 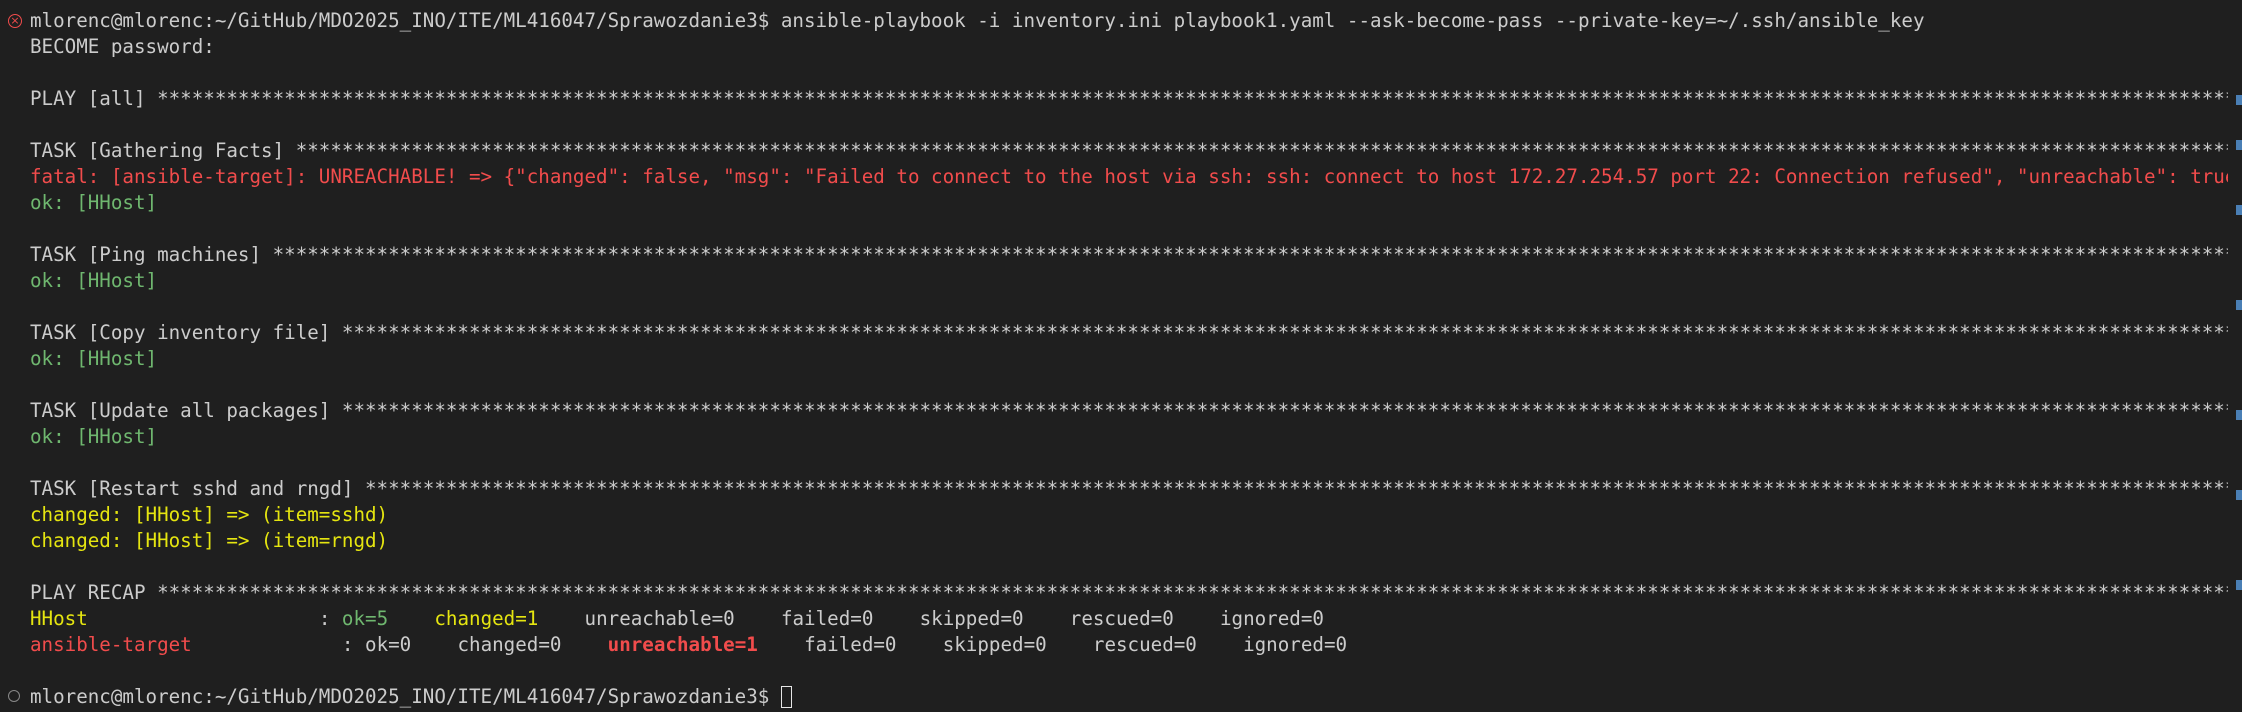 What do you see at coordinates (509, 644) in the screenshot?
I see `recap-changed: changed=0` at bounding box center [509, 644].